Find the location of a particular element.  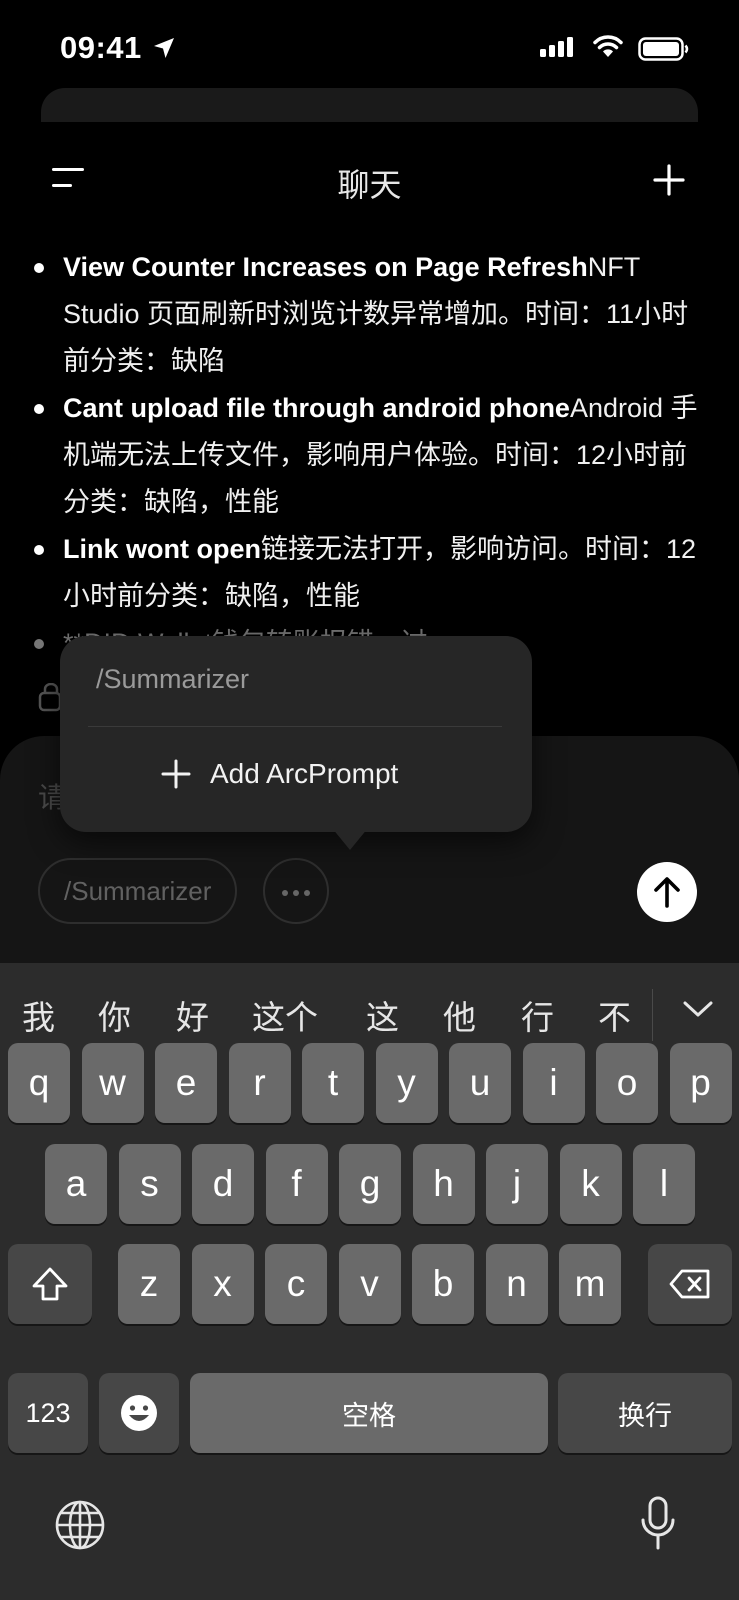

candidate-word: 行 is located at coordinates (537, 1015).